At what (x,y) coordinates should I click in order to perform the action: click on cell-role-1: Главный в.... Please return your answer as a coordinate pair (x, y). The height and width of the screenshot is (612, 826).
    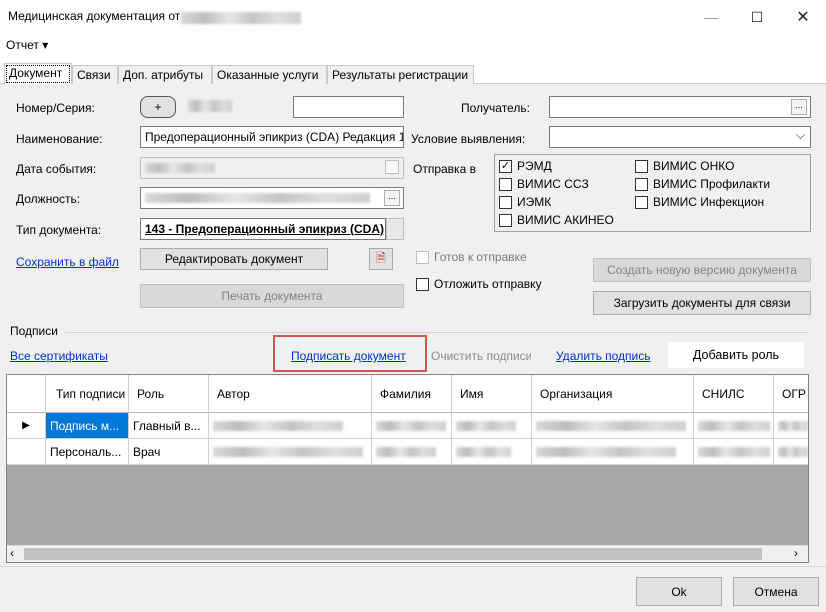
    Looking at the image, I should click on (169, 426).